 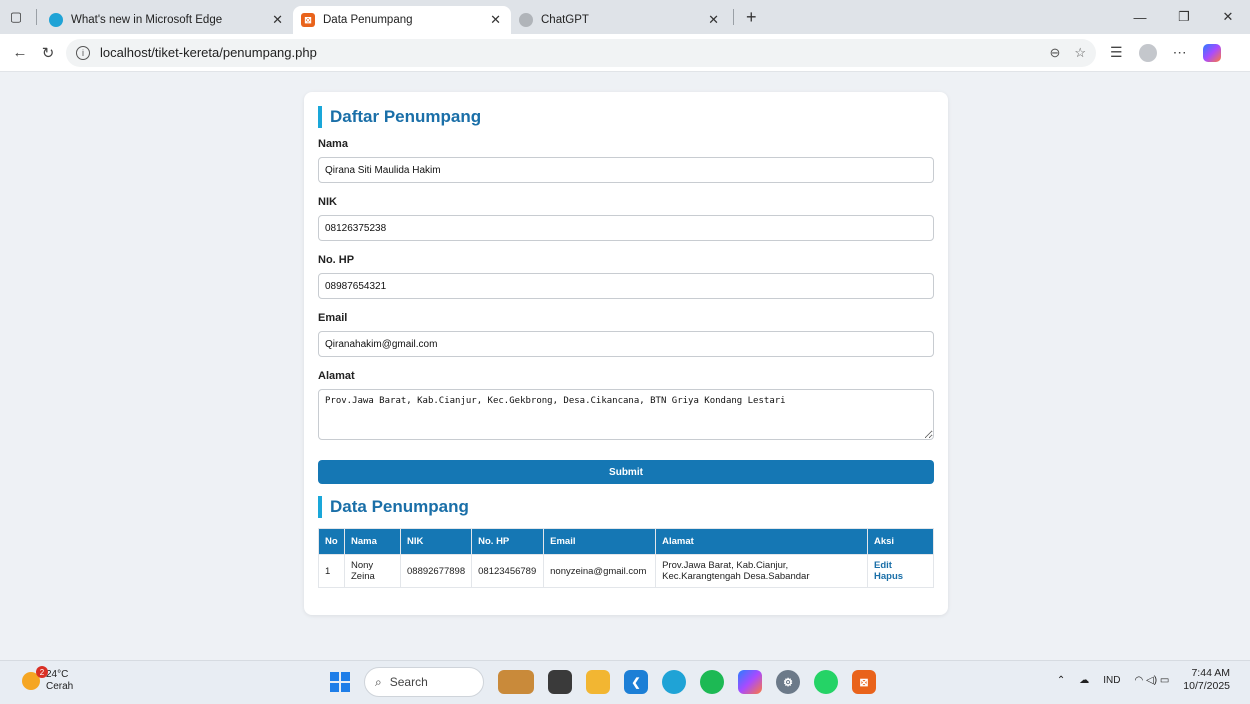 I want to click on chatgpt-icon, so click(x=526, y=20).